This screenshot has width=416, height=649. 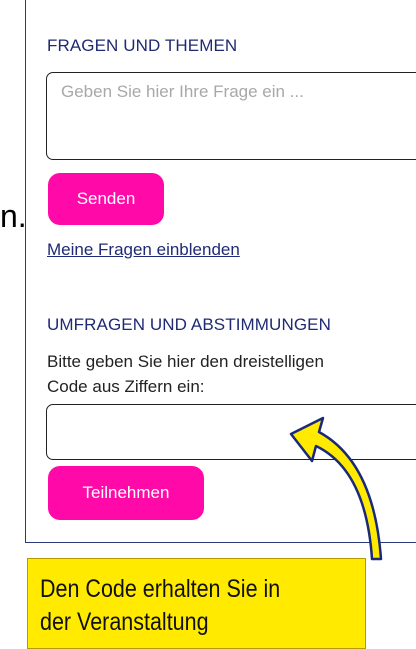 What do you see at coordinates (142, 45) in the screenshot?
I see `questions-heading: FRAGEN UND THEMEN` at bounding box center [142, 45].